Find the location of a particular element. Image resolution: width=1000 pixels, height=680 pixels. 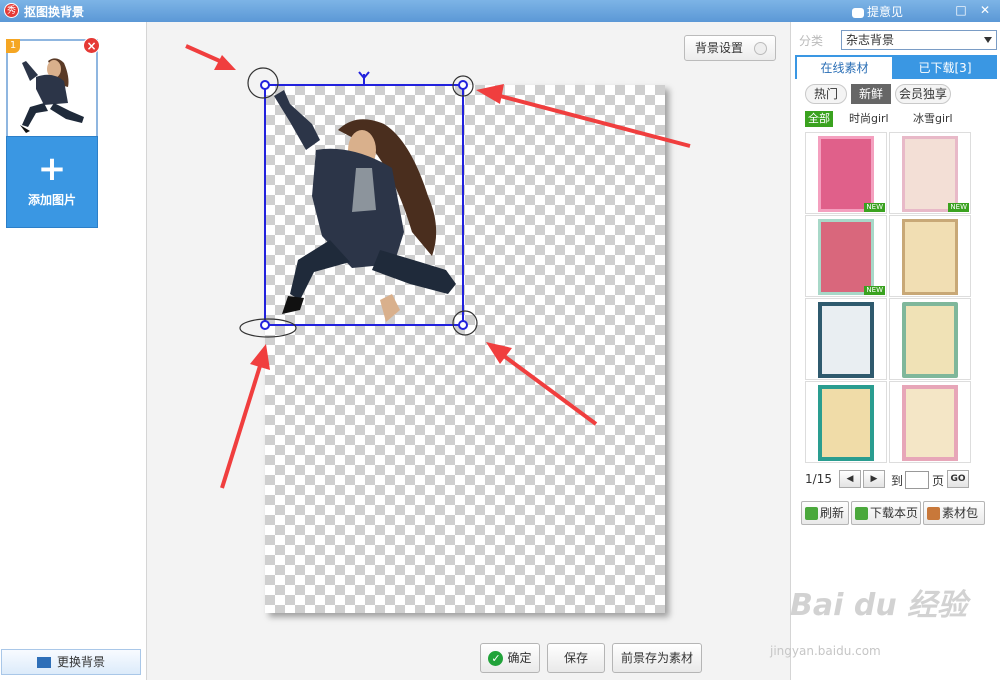

check-icon: ✓ is located at coordinates (496, 658).